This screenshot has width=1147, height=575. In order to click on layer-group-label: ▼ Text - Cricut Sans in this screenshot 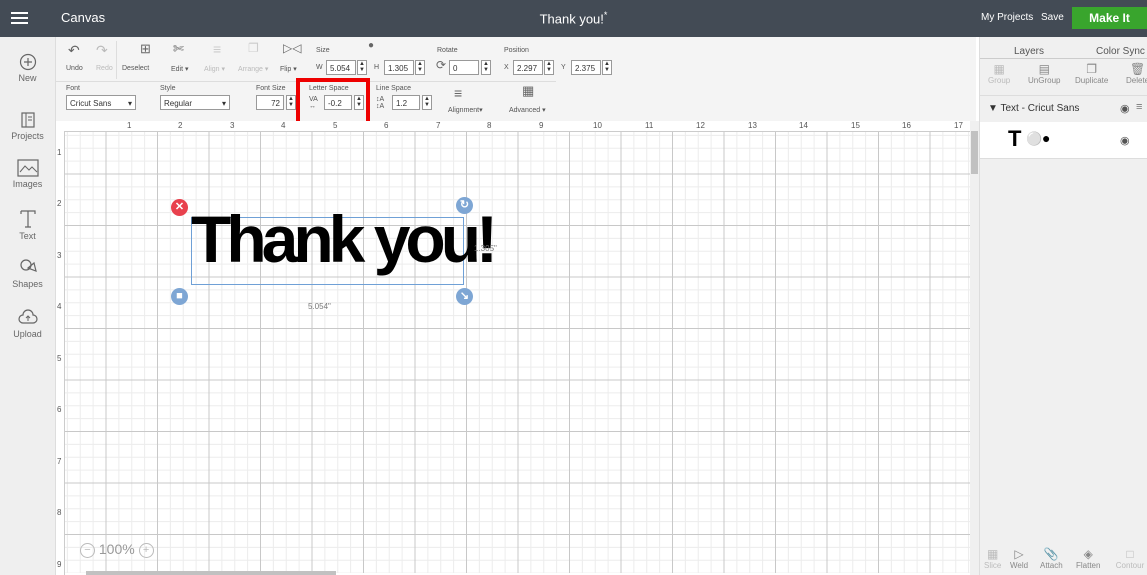, I will do `click(1034, 108)`.